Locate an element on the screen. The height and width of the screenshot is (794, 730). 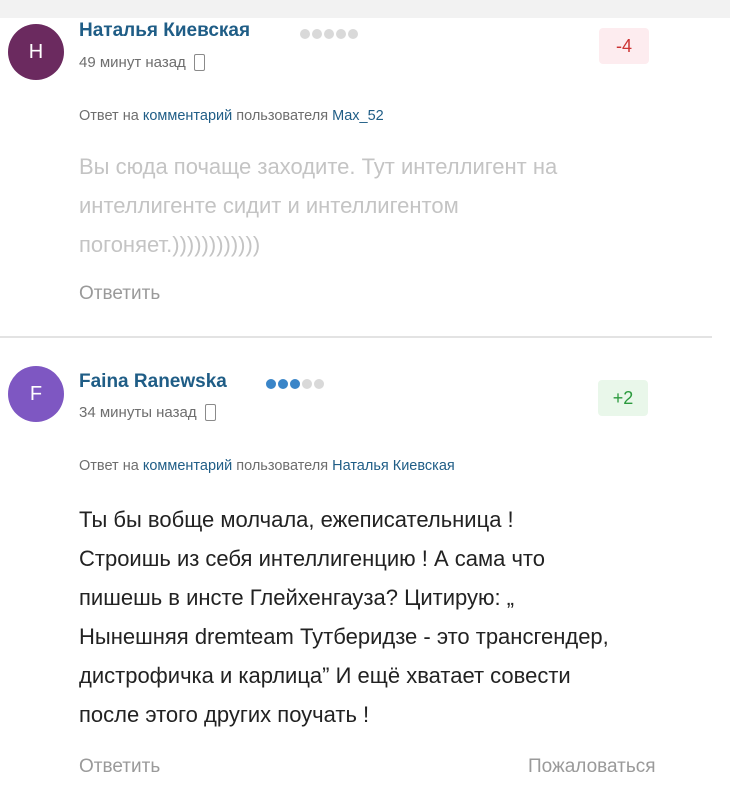
avatar-letter: F is located at coordinates (36, 393).